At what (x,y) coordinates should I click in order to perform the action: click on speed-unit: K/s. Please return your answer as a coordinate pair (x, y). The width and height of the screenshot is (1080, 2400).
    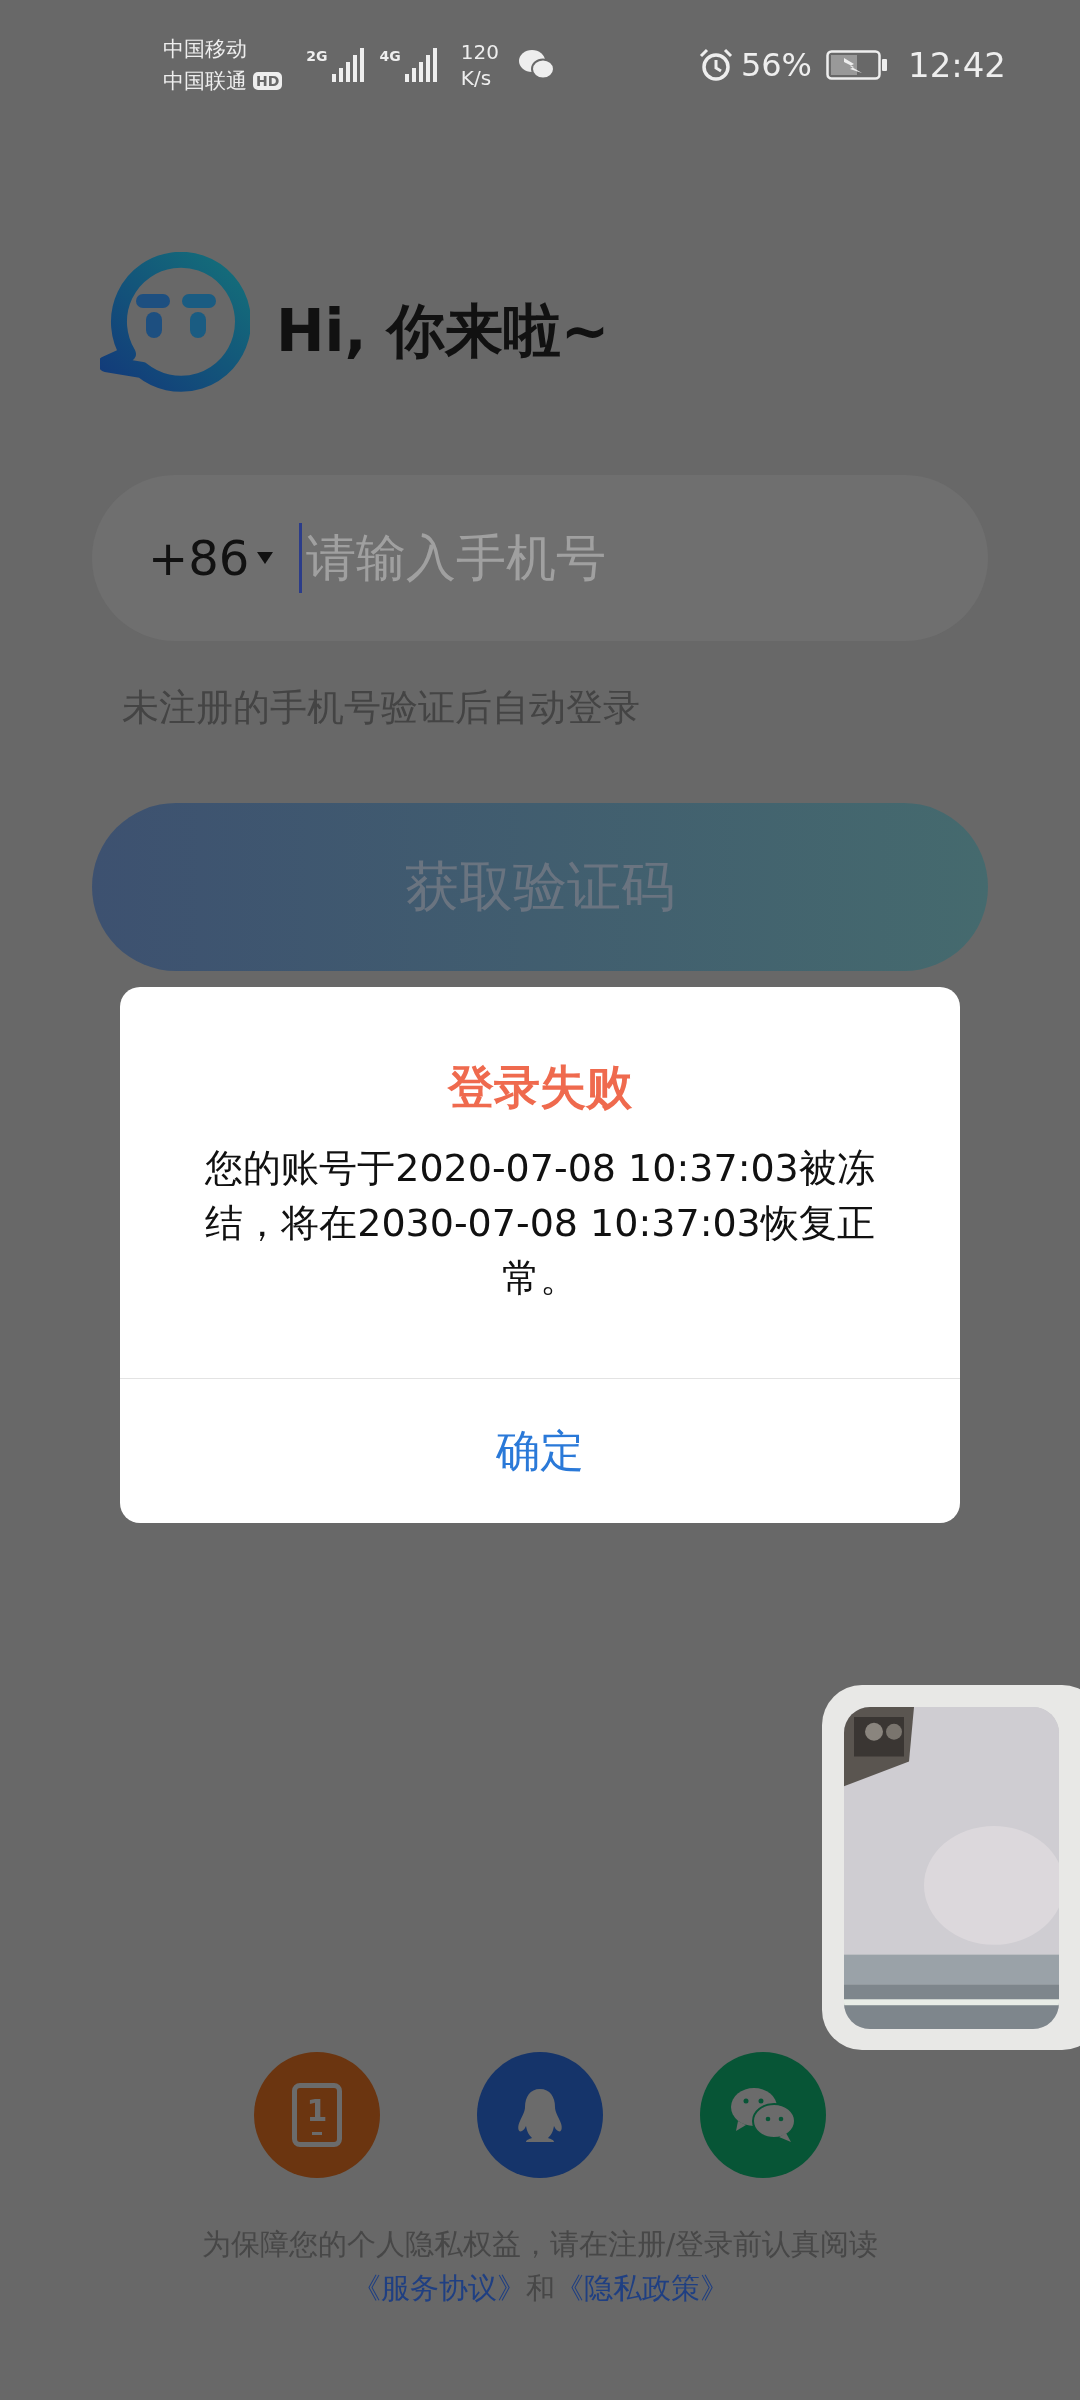
    Looking at the image, I should click on (476, 78).